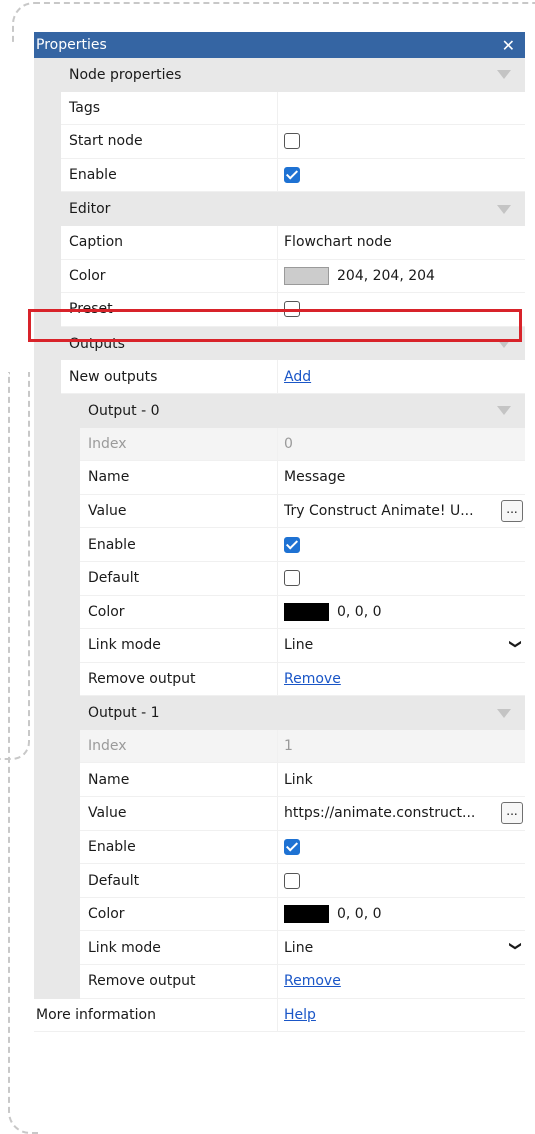 The height and width of the screenshot is (1134, 535). Describe the element at coordinates (156, 1015) in the screenshot. I see `property-label: More information` at that location.